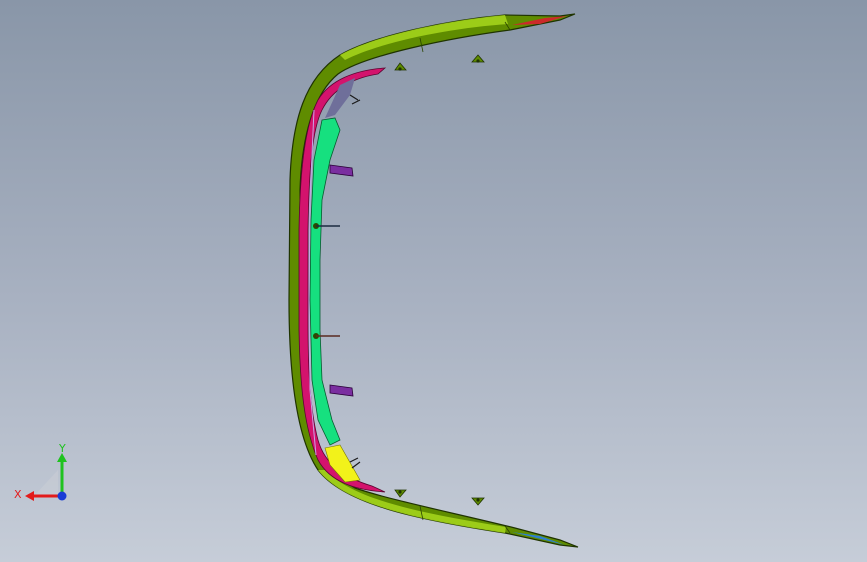  I want to click on y-axis-label: Y, so click(62, 448).